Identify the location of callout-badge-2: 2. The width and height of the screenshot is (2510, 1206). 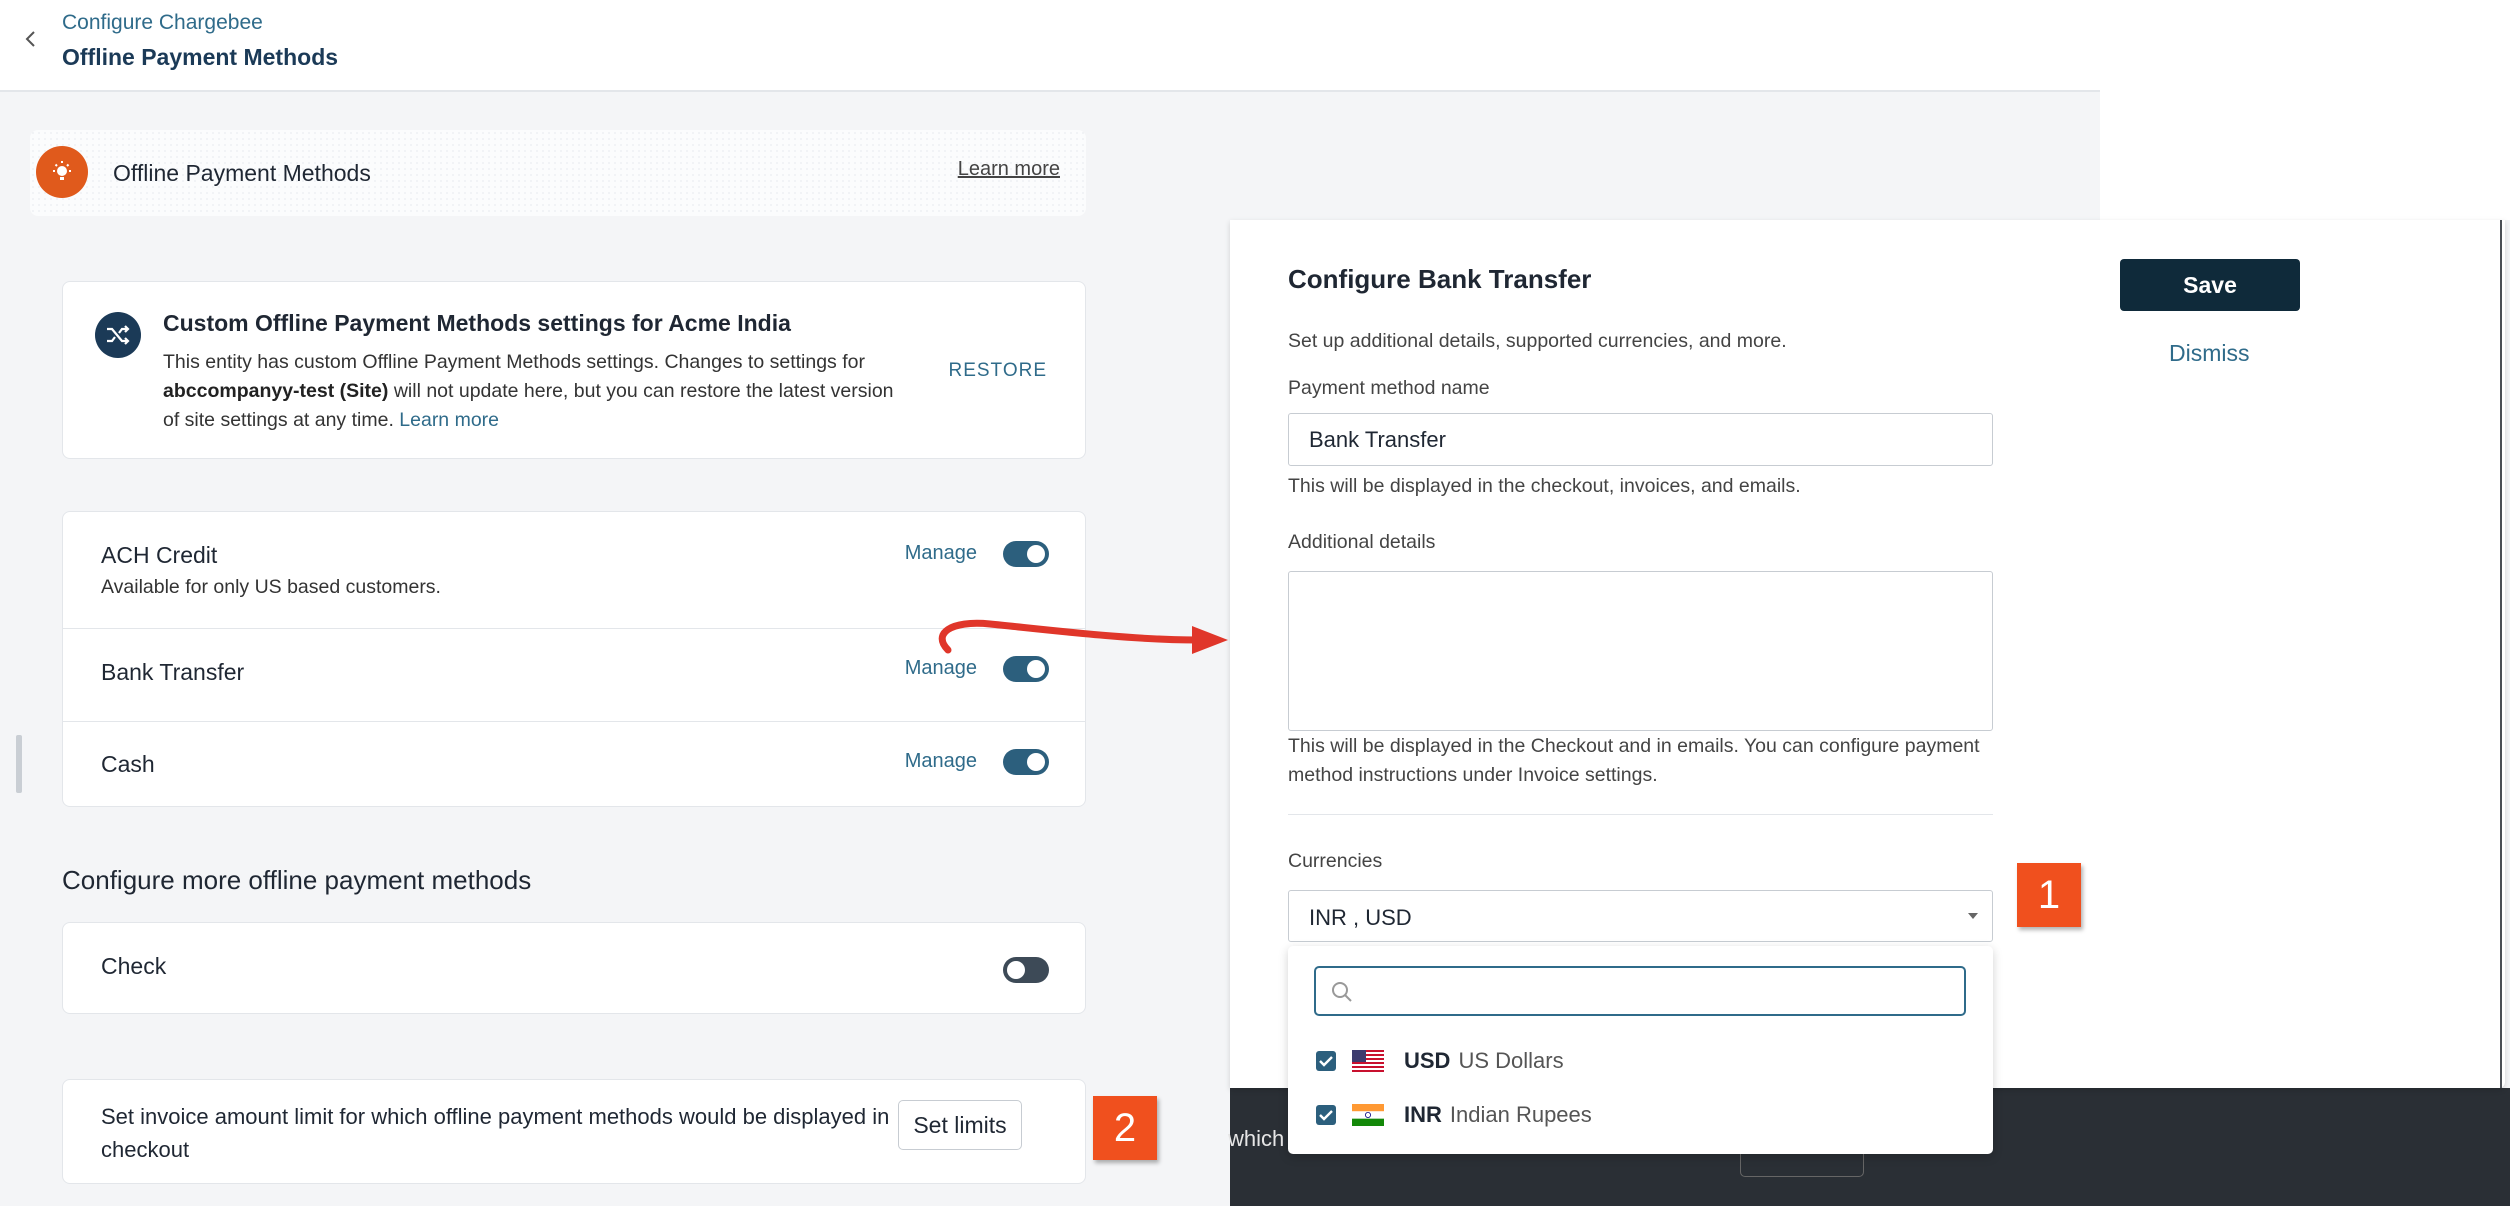
(1125, 1128).